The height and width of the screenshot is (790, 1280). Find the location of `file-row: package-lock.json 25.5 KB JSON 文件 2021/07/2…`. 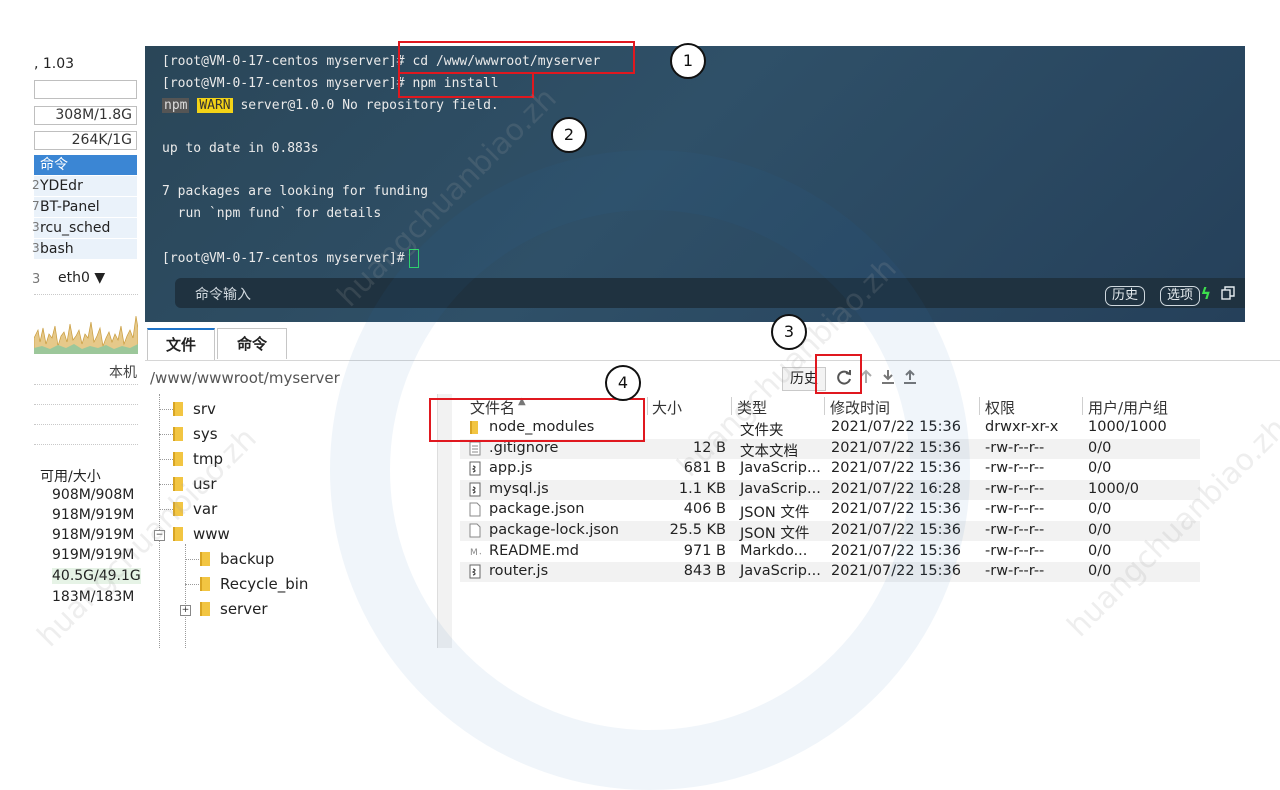

file-row: package-lock.json 25.5 KB JSON 文件 2021/07/2… is located at coordinates (830, 531).